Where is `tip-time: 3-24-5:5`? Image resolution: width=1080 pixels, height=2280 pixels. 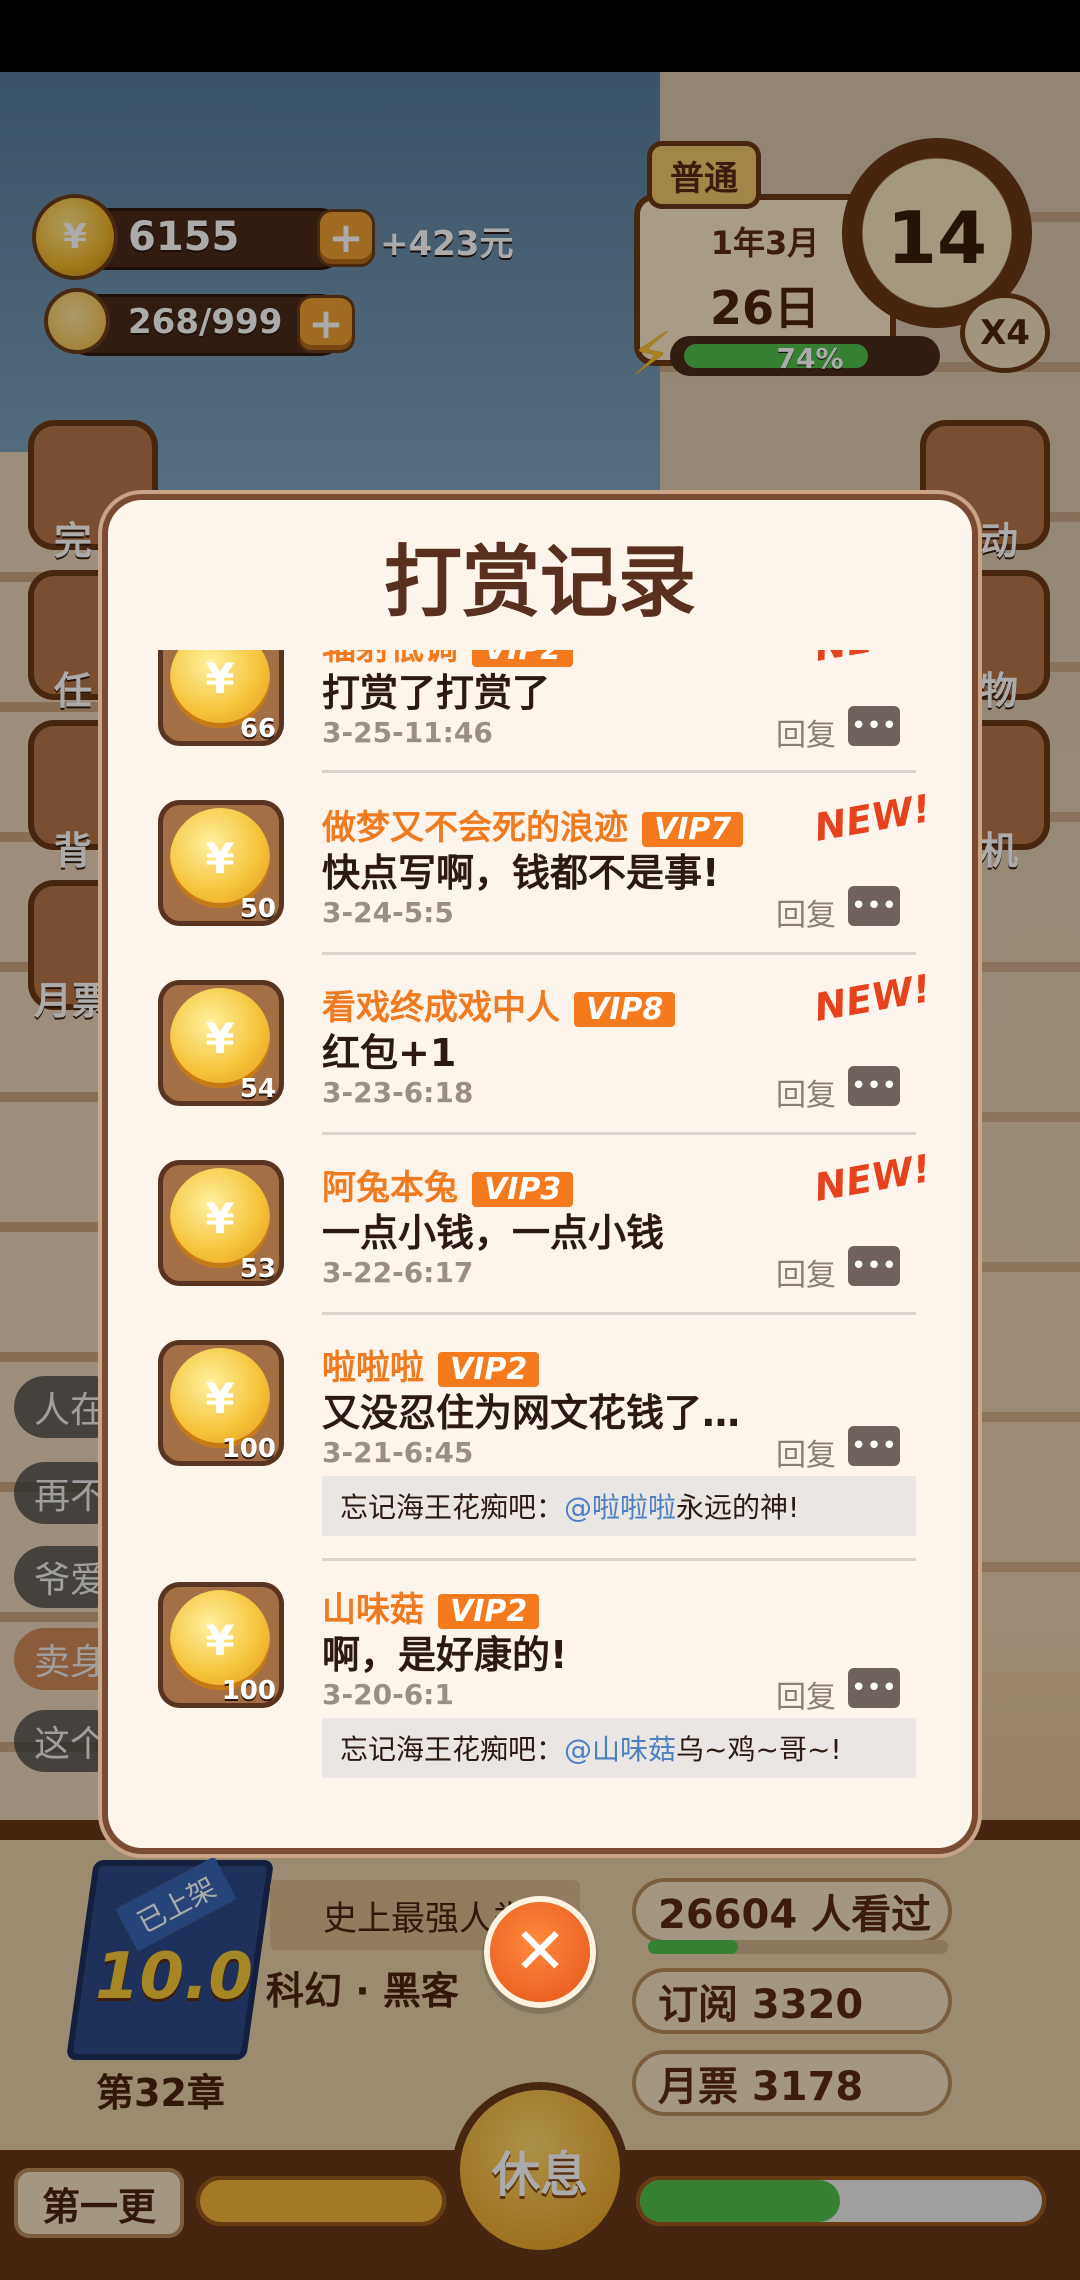 tip-time: 3-24-5:5 is located at coordinates (388, 912).